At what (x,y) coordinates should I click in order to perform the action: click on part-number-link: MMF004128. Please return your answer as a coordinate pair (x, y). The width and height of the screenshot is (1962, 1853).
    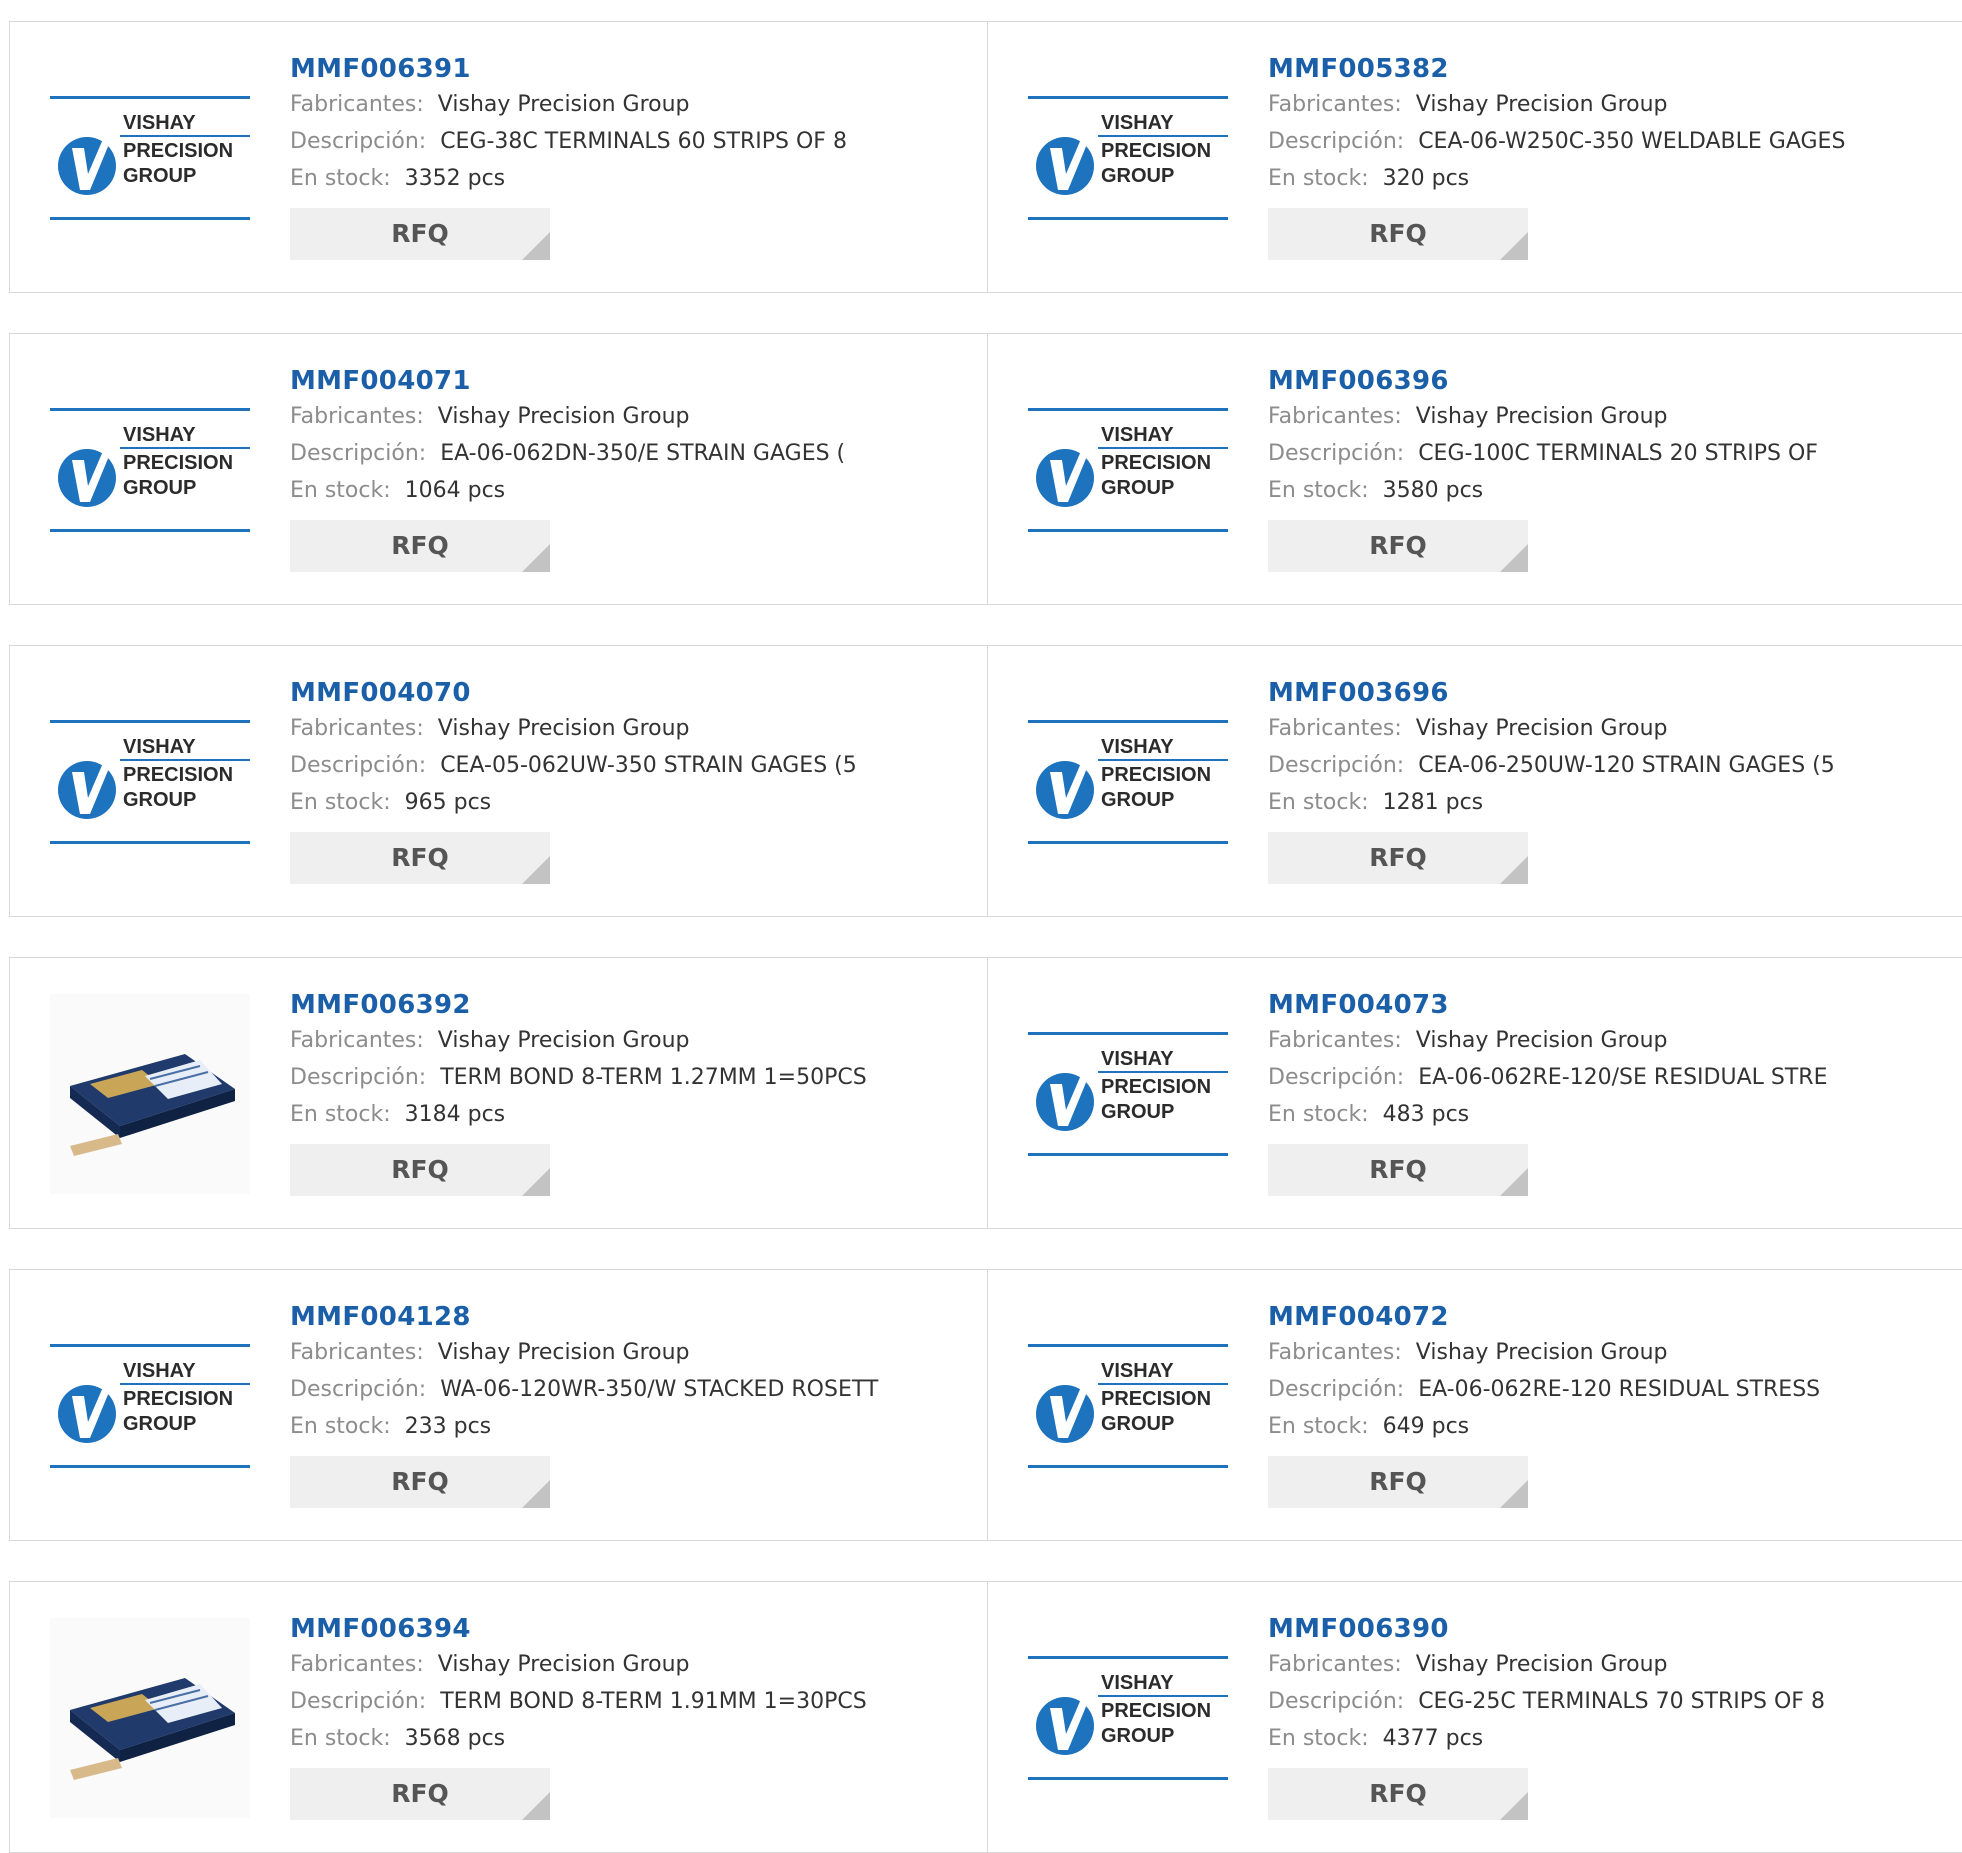
    Looking at the image, I should click on (625, 1317).